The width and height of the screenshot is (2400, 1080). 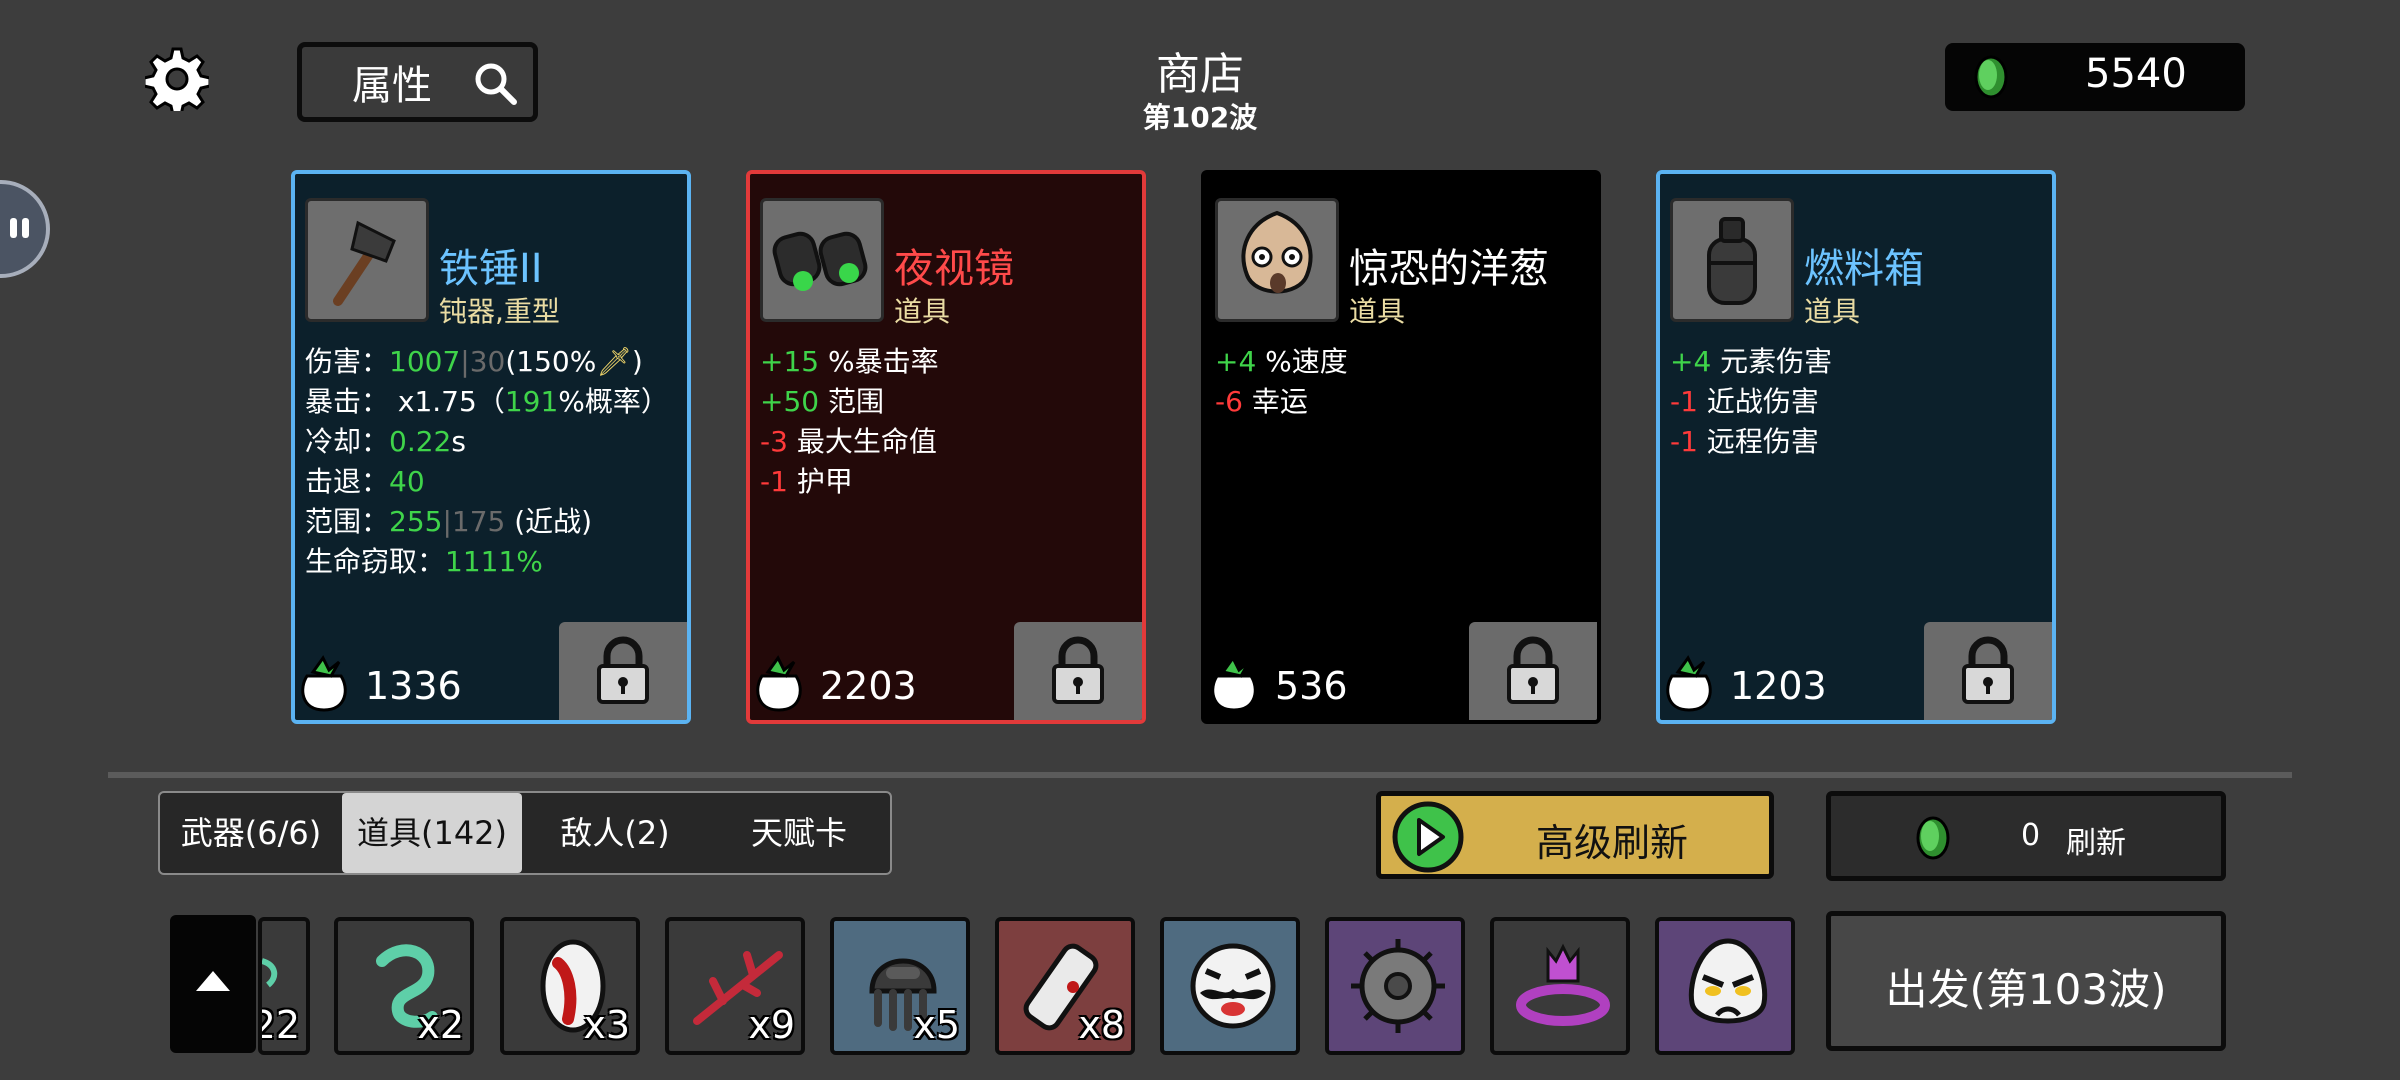 I want to click on refresh-label: 刷新, so click(x=2096, y=843).